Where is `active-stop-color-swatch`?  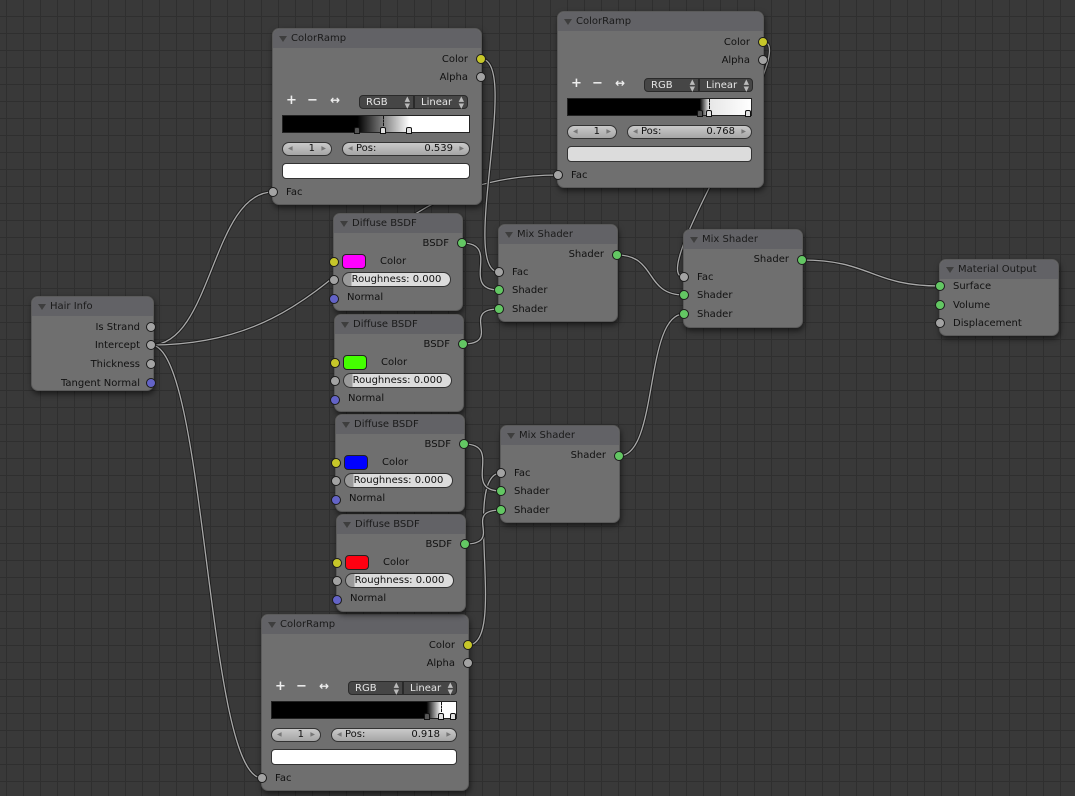
active-stop-color-swatch is located at coordinates (376, 171).